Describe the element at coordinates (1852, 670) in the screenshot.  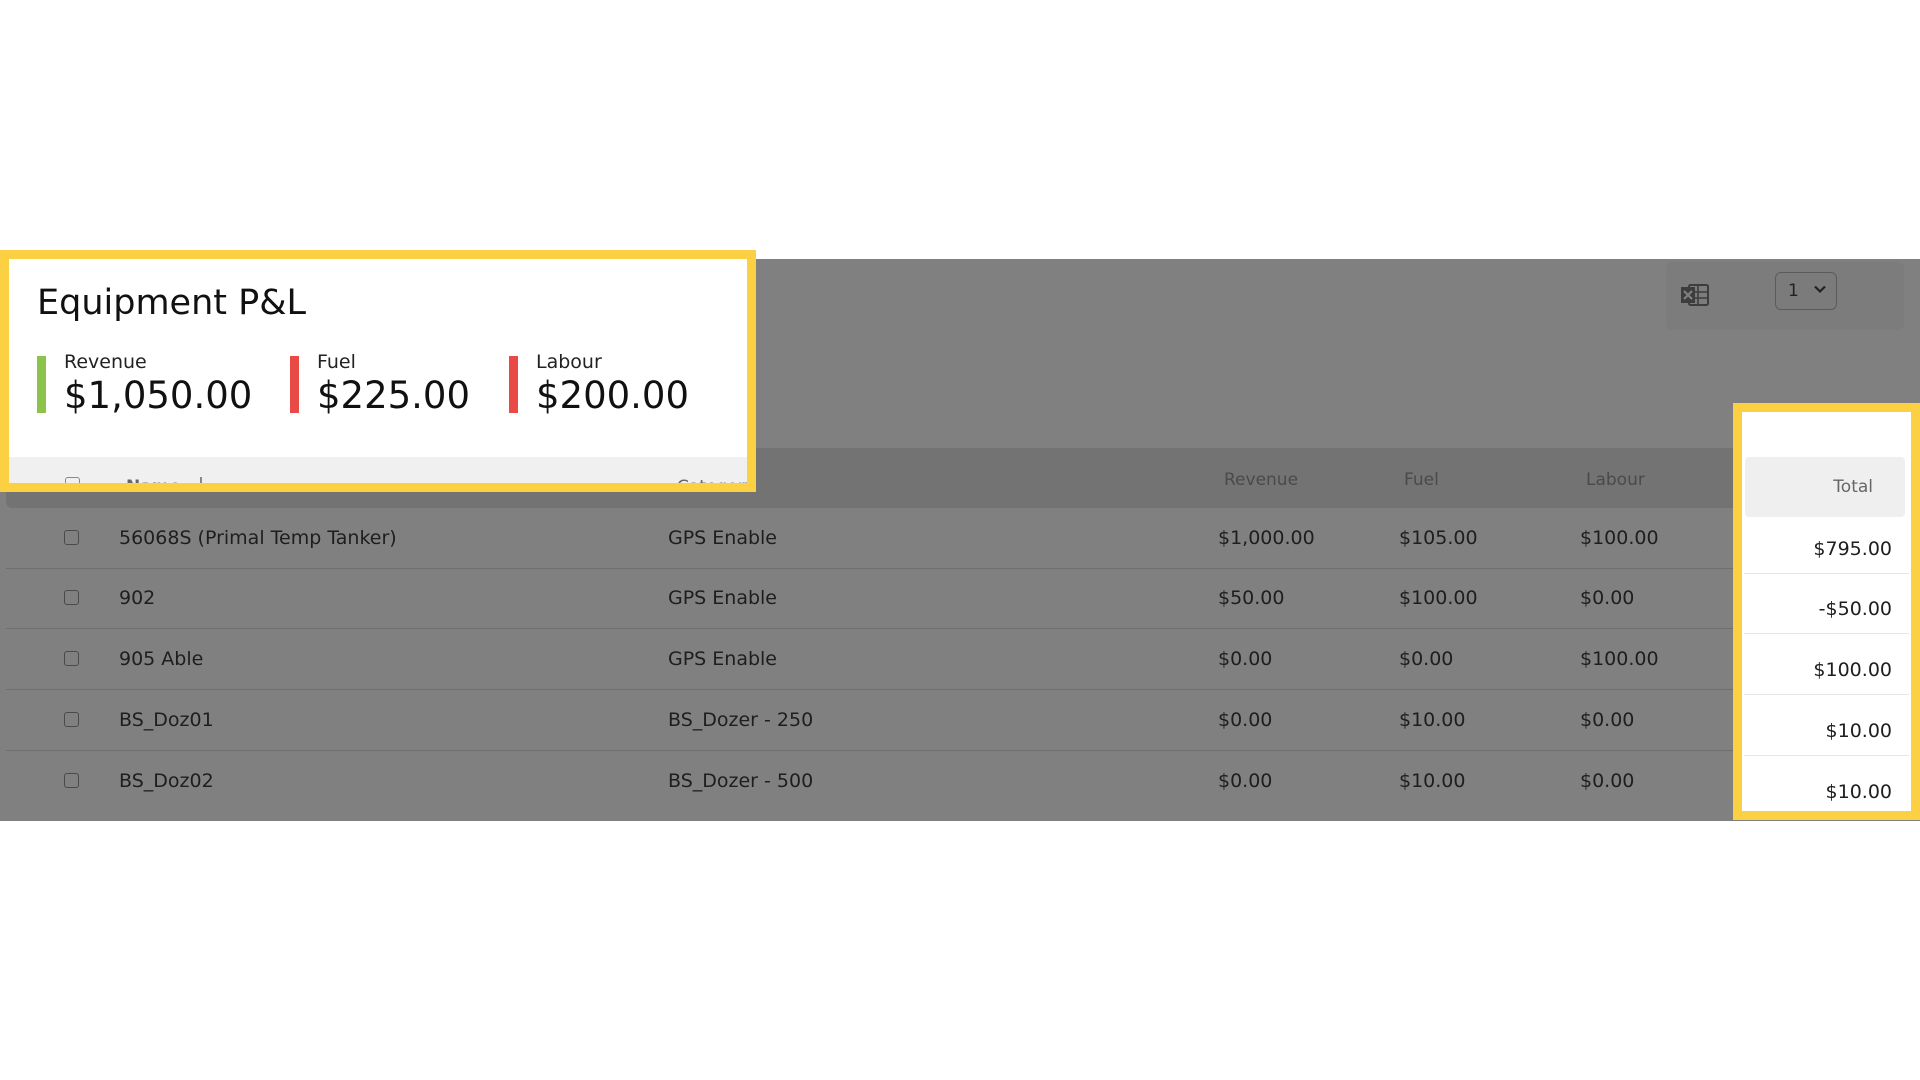
I see `row-total: $100.00` at that location.